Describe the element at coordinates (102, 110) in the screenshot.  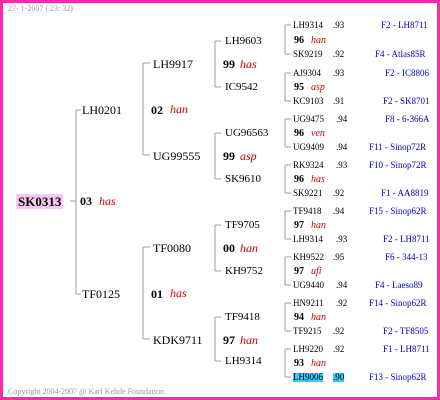
I see `sire-id: LH0201` at that location.